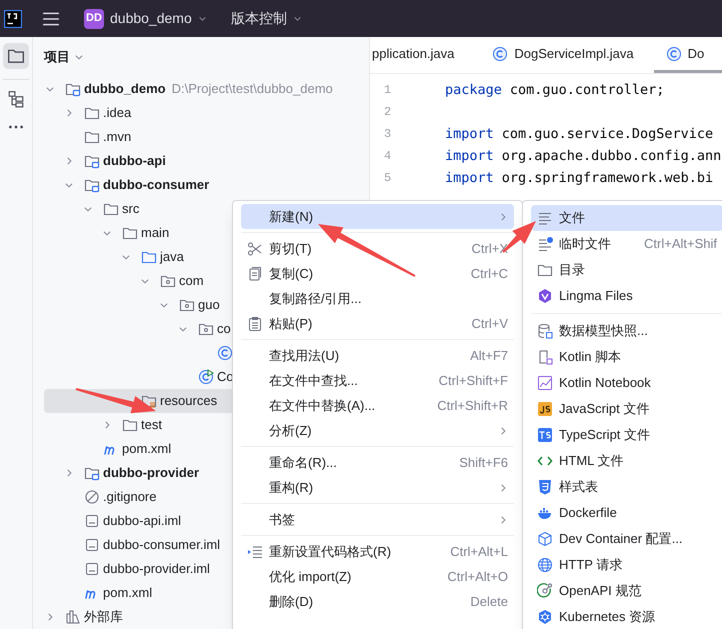  Describe the element at coordinates (57, 57) in the screenshot. I see `panel-title: 项目` at that location.